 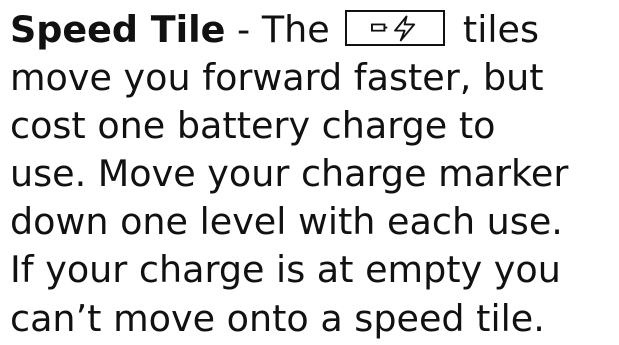 What do you see at coordinates (277, 318) in the screenshot?
I see `rule-line-7: can’t move onto a speed tile.` at bounding box center [277, 318].